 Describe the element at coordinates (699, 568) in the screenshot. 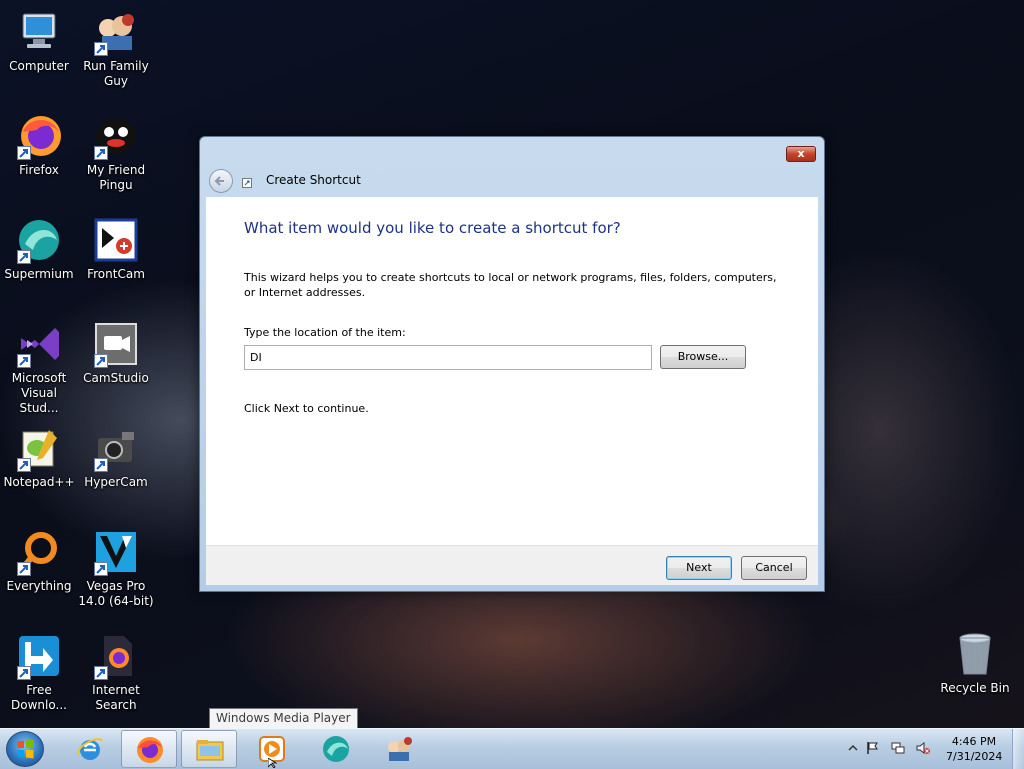

I see `next-button: Next` at that location.